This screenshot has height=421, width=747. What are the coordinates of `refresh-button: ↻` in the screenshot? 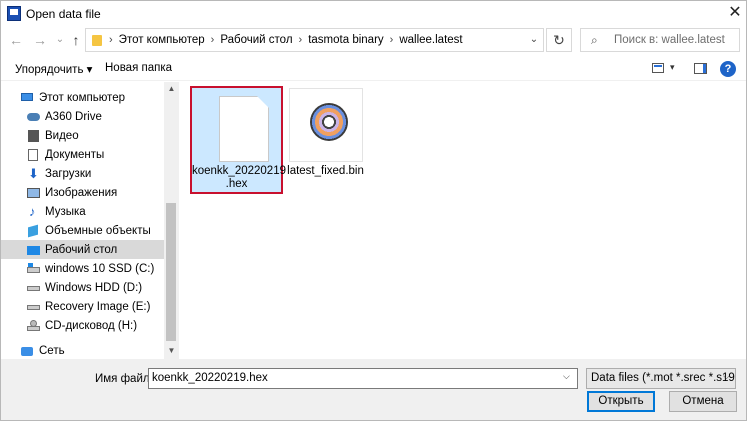 It's located at (559, 40).